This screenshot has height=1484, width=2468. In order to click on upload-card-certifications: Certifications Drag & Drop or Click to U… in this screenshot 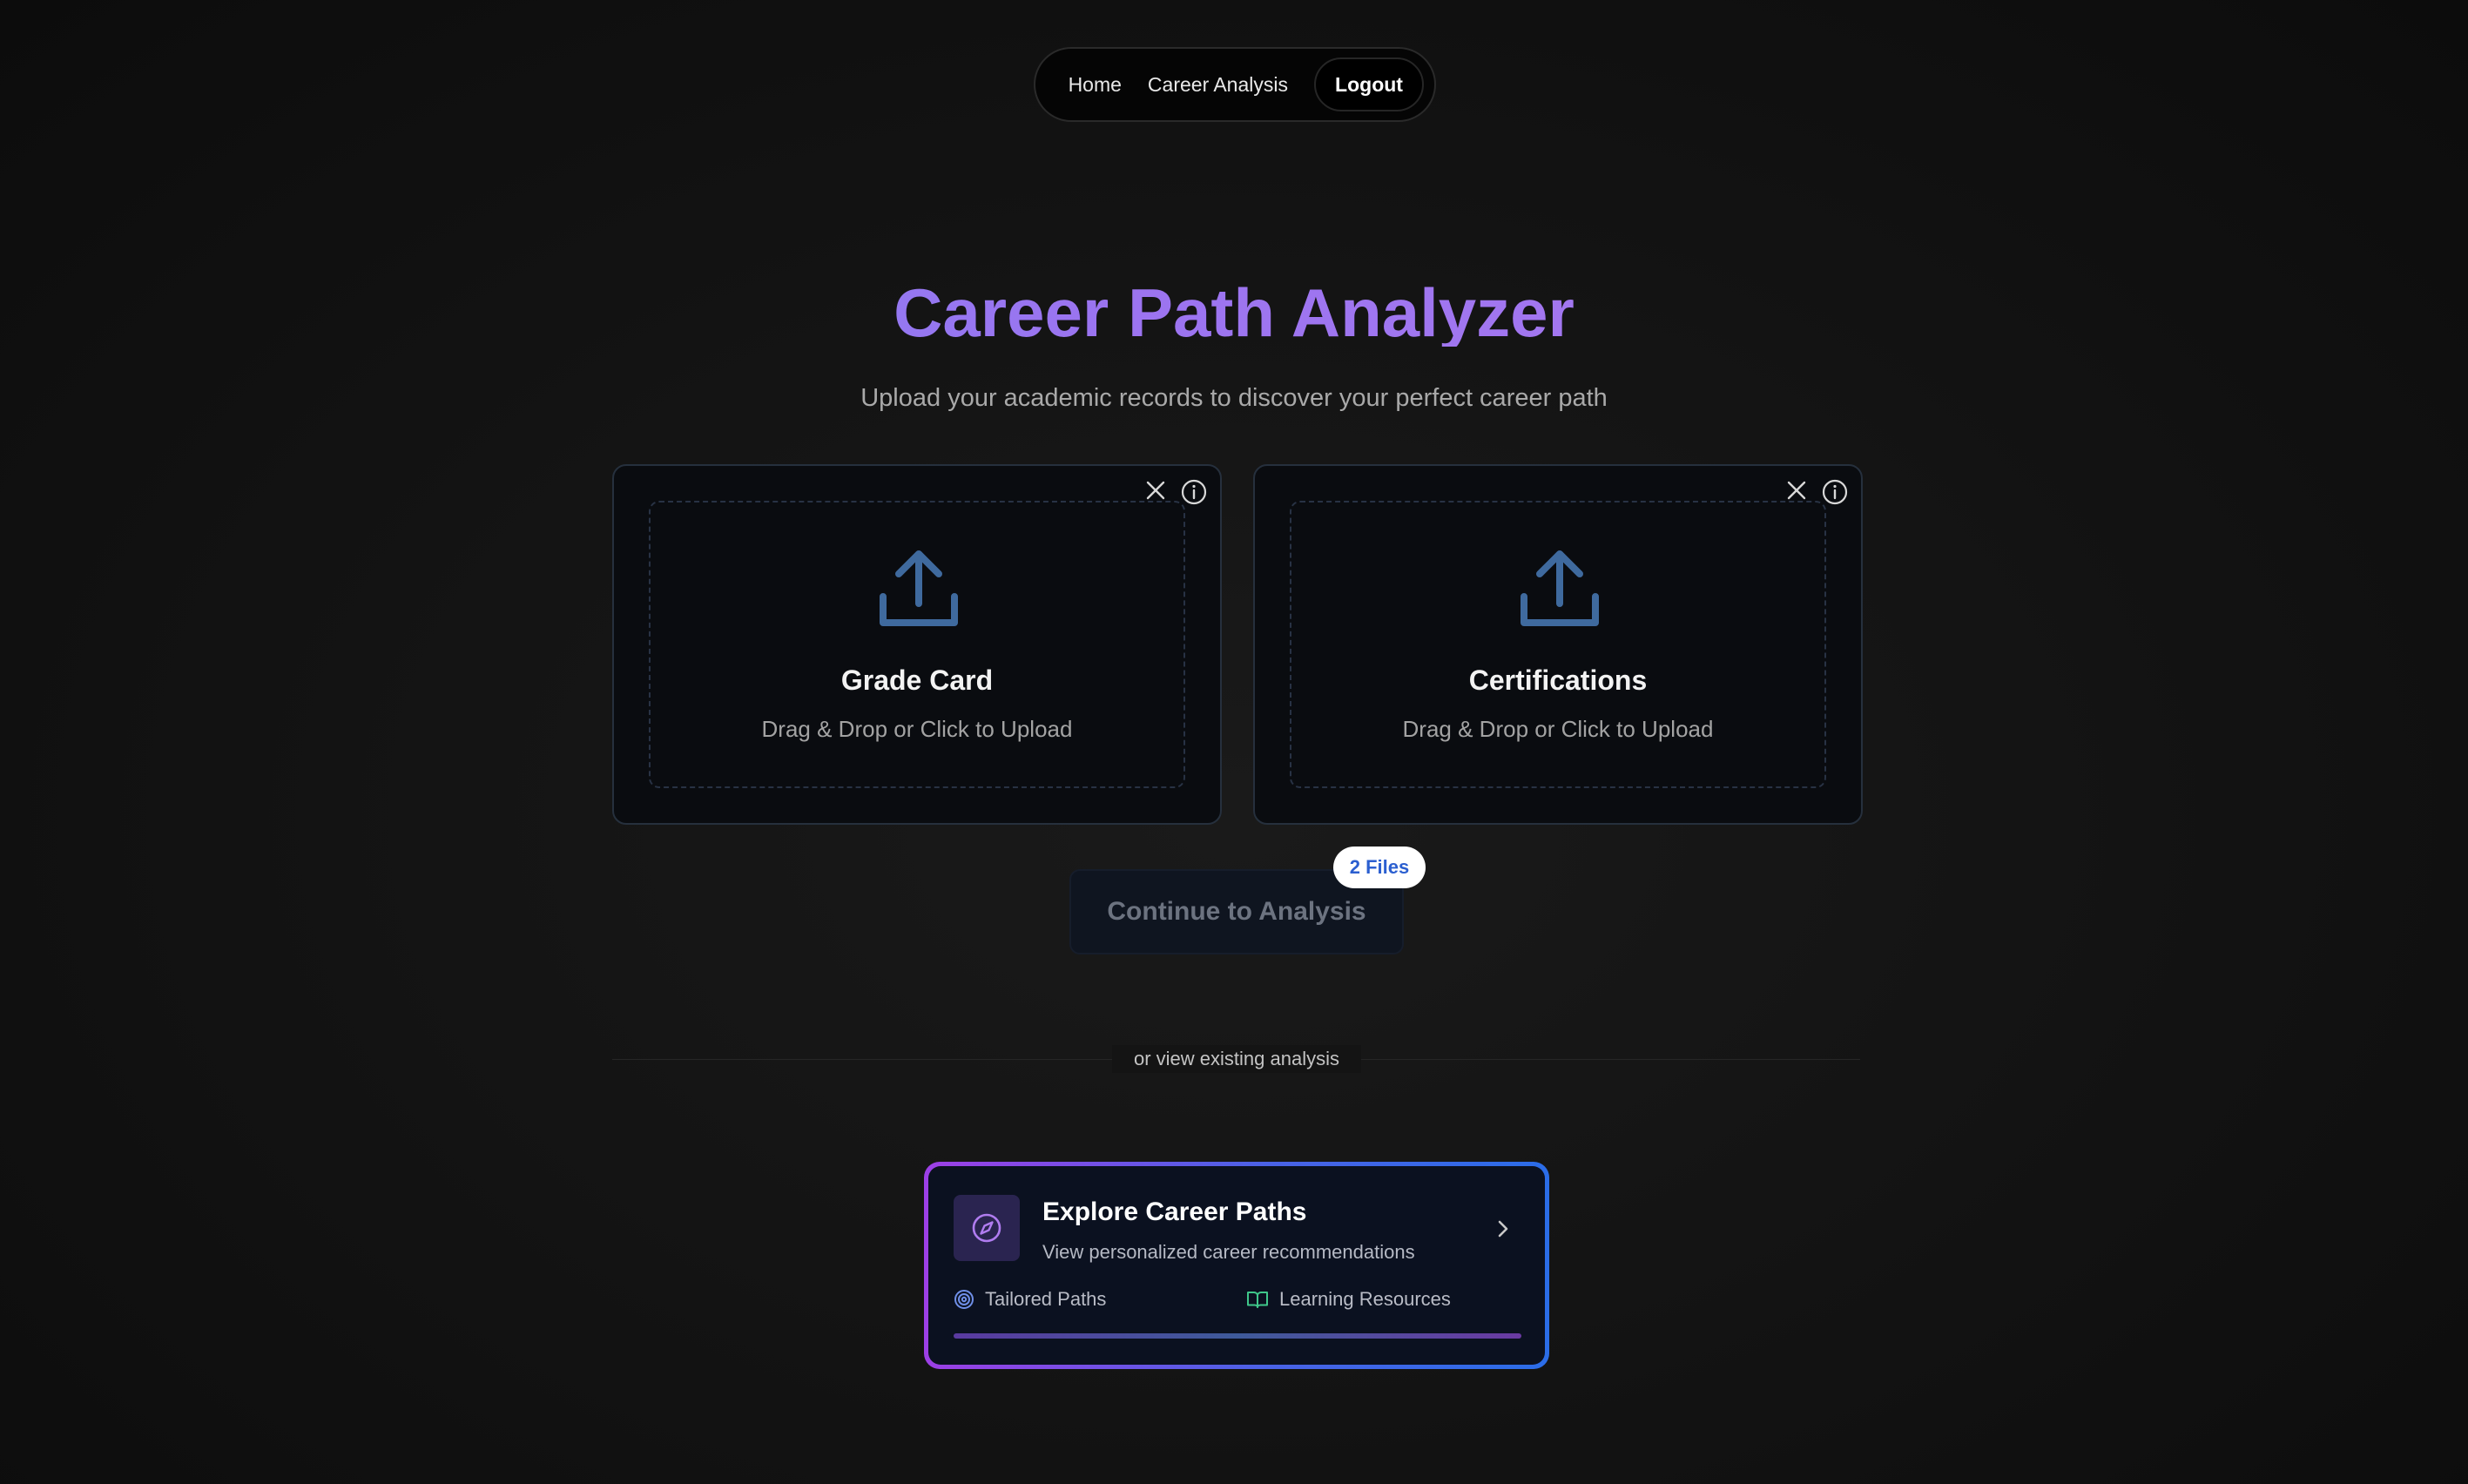, I will do `click(1558, 644)`.